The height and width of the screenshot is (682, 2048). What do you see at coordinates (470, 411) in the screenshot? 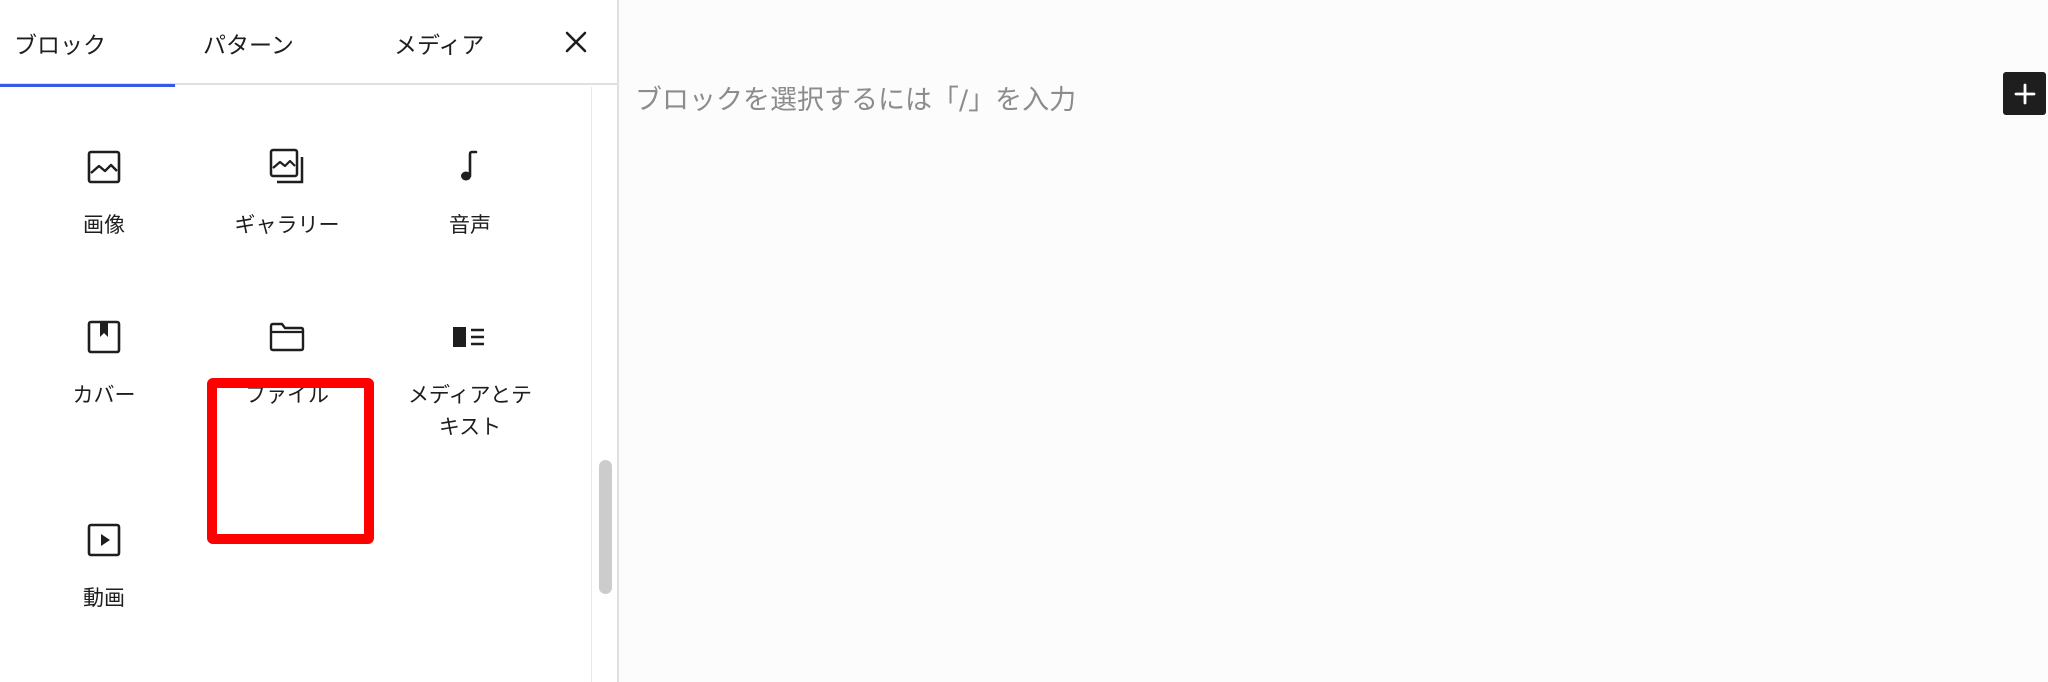
I see `block-label: メディアとテキスト` at bounding box center [470, 411].